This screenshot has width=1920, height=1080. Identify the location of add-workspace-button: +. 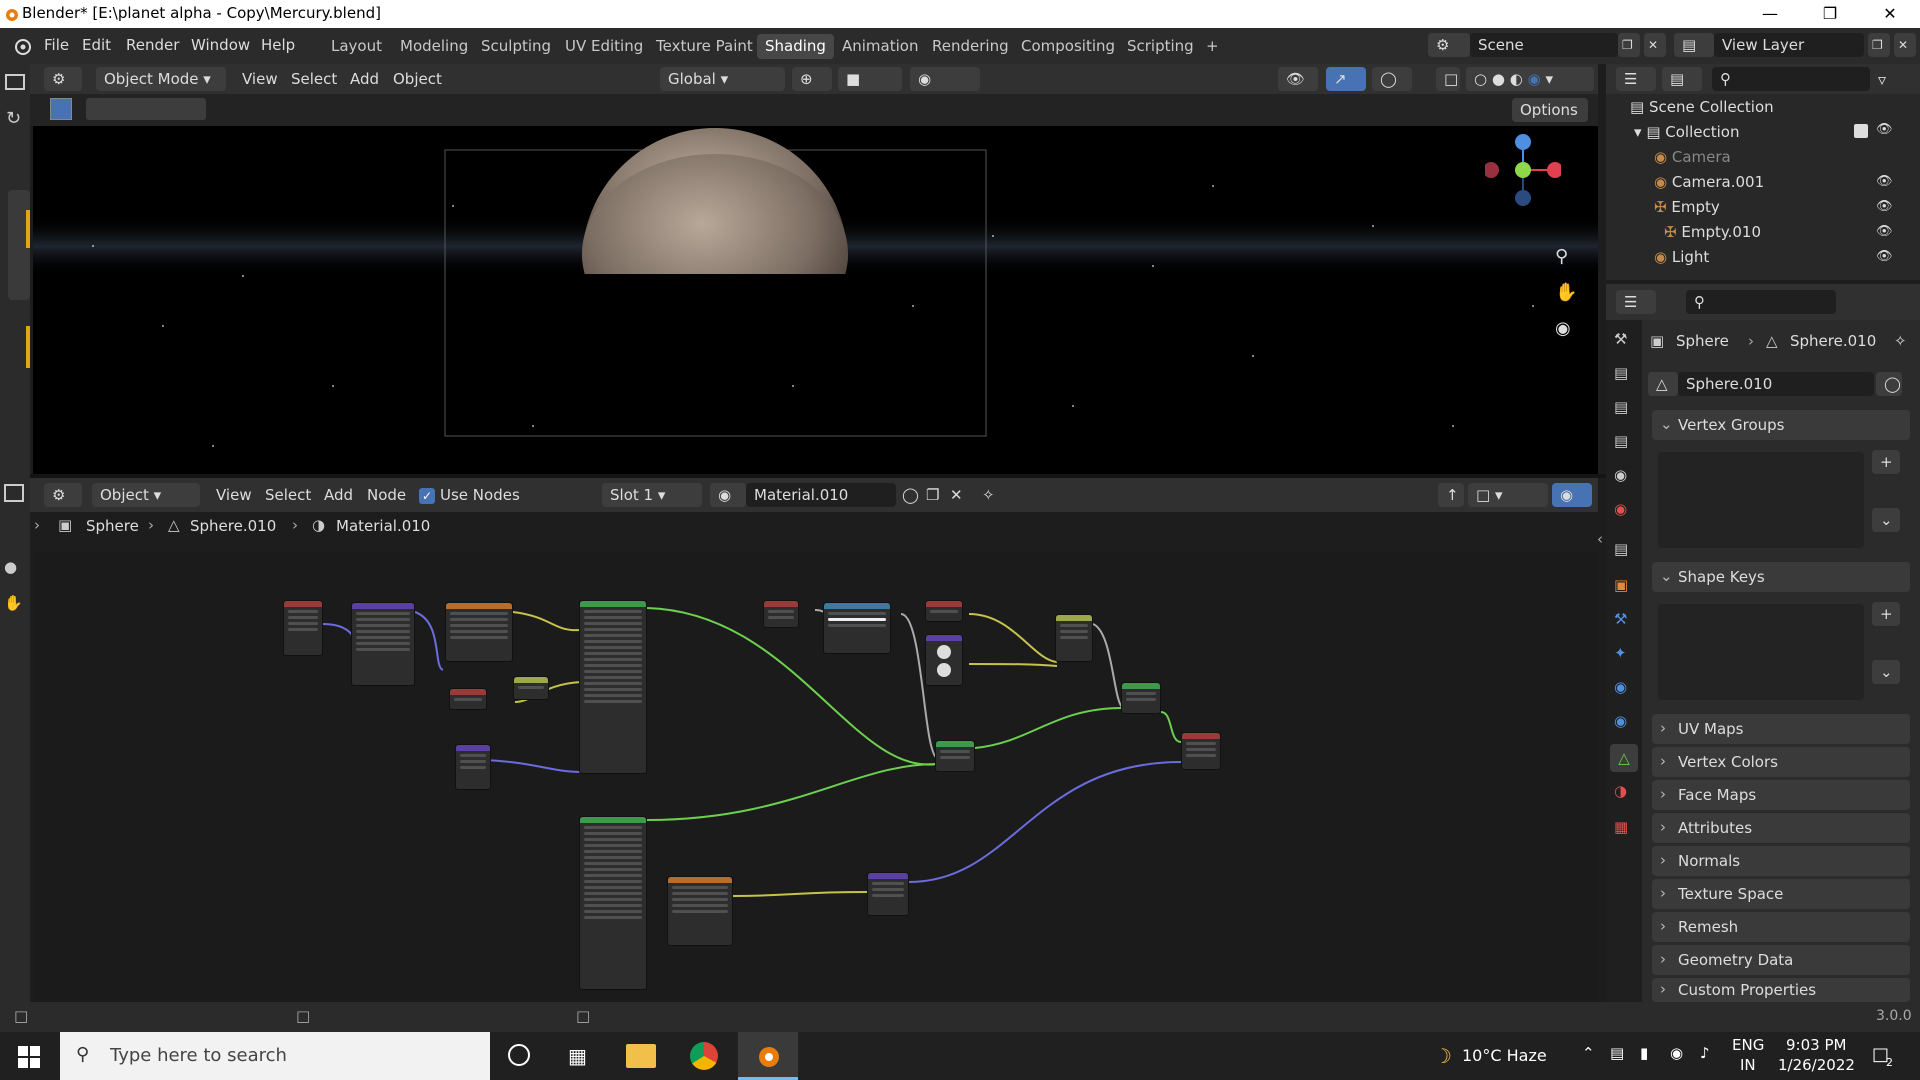
(1212, 46).